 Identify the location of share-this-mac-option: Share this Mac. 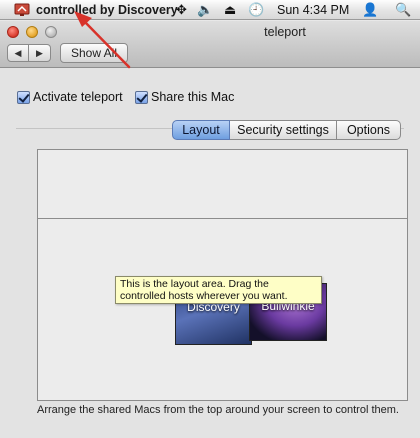
(184, 97).